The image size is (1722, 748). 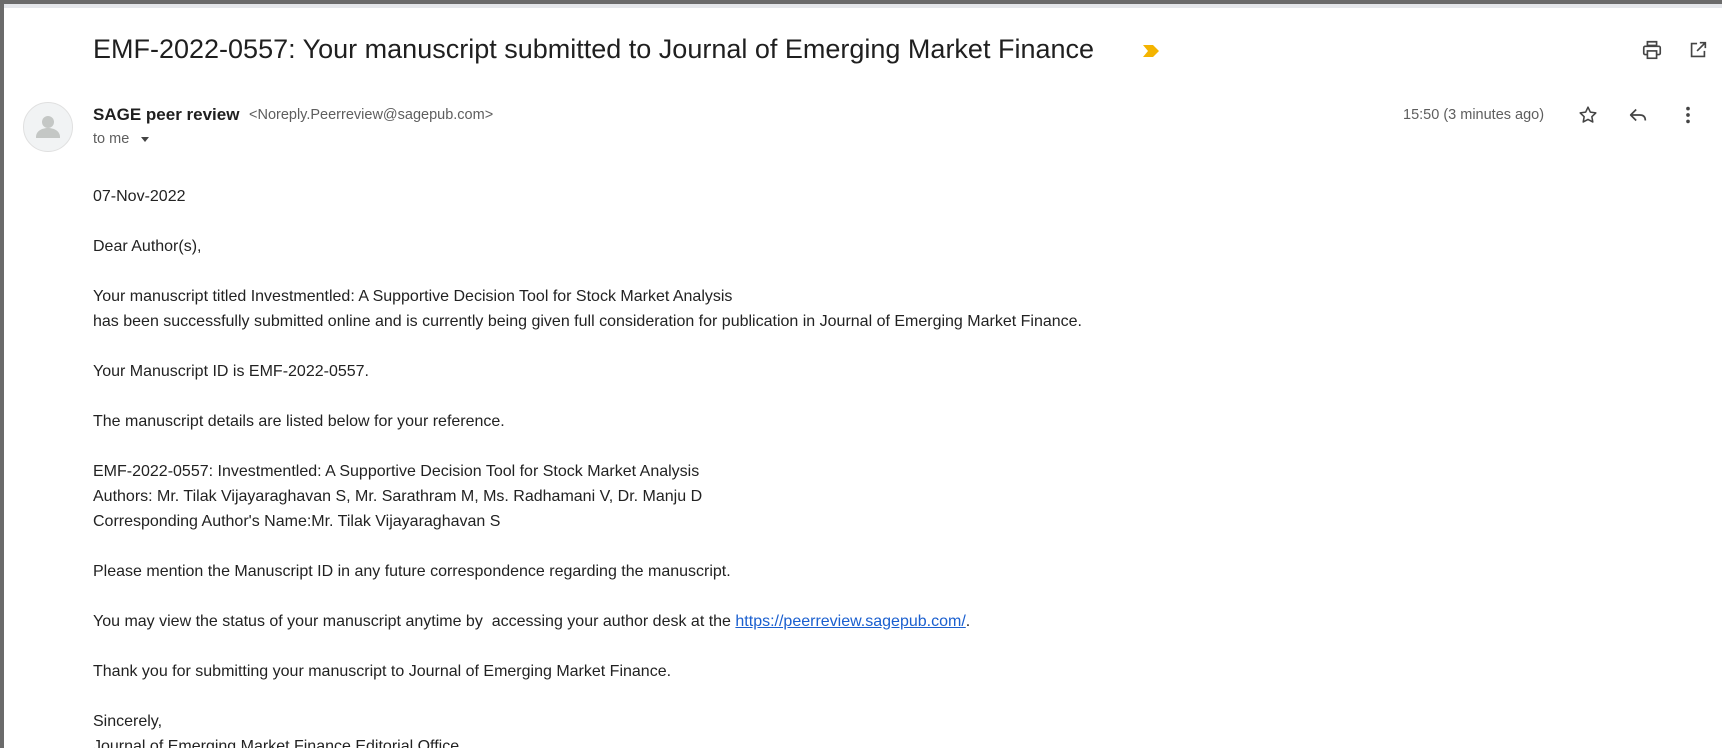 I want to click on more-vertical-icon, so click(x=1688, y=115).